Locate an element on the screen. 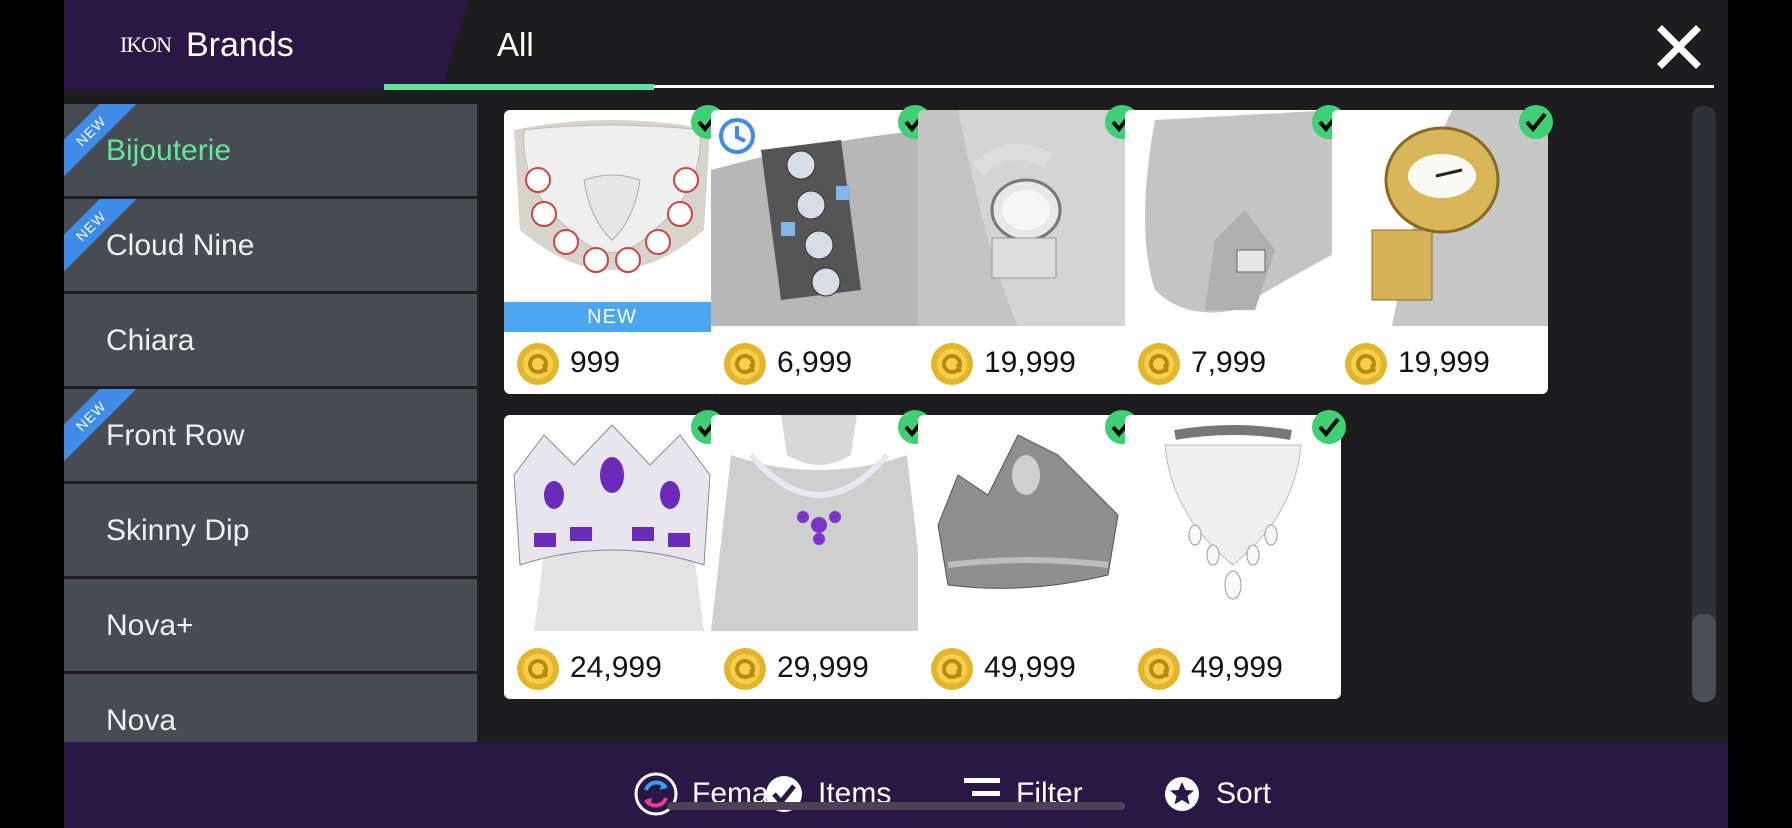  home-indicator is located at coordinates (896, 806).